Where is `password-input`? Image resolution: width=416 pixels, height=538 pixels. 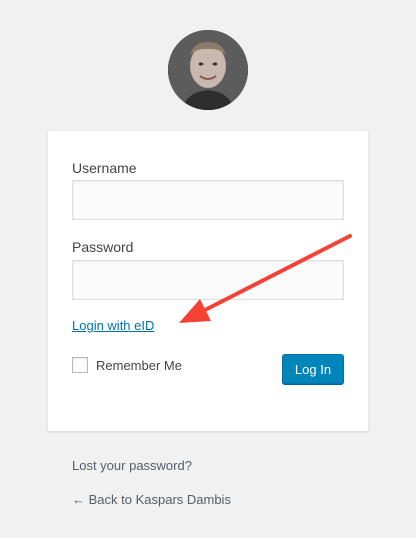
password-input is located at coordinates (208, 280).